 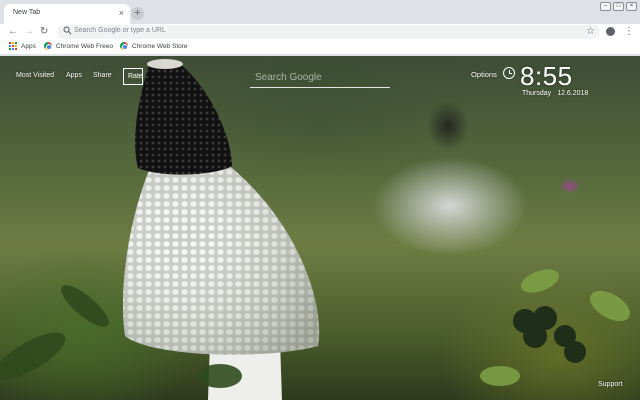 I want to click on rate-button: Rate, so click(x=133, y=76).